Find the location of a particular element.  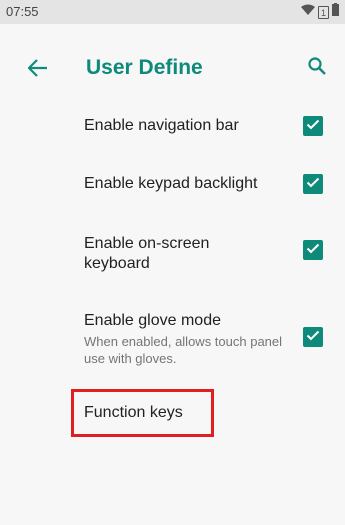

checkbox-keypad-backlight is located at coordinates (313, 184).